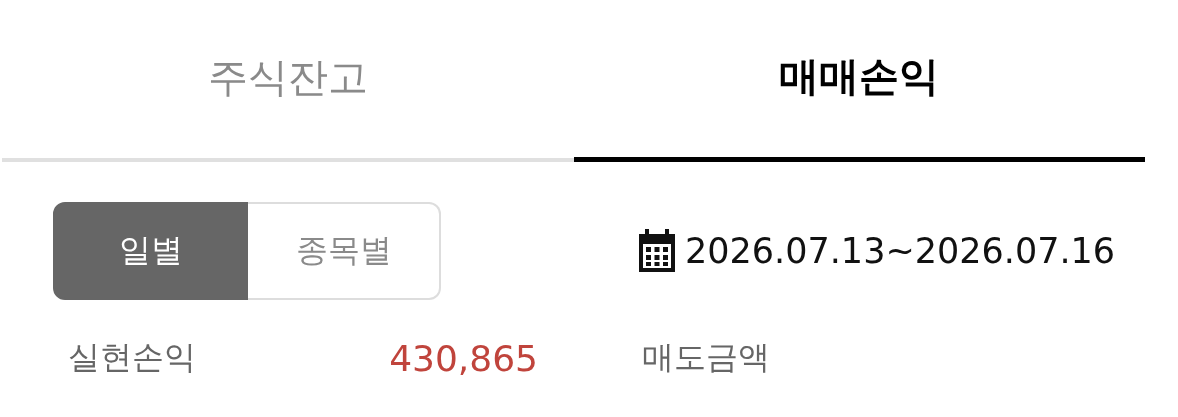  What do you see at coordinates (132, 357) in the screenshot?
I see `summary-label: 실현손익` at bounding box center [132, 357].